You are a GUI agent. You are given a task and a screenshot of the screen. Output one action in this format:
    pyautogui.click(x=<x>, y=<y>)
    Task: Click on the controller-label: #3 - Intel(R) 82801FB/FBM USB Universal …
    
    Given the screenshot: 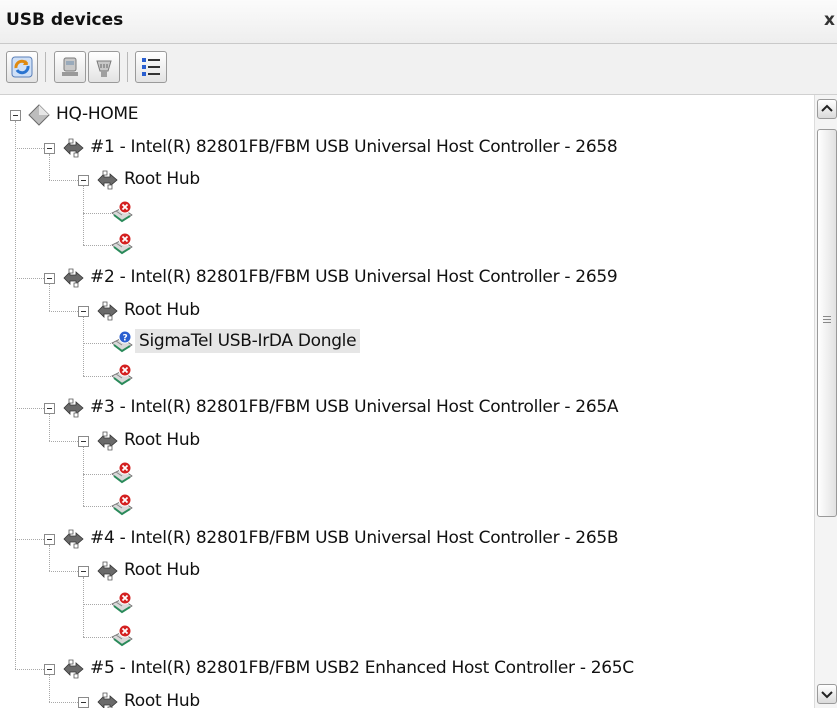 What is the action you would take?
    pyautogui.click(x=354, y=407)
    